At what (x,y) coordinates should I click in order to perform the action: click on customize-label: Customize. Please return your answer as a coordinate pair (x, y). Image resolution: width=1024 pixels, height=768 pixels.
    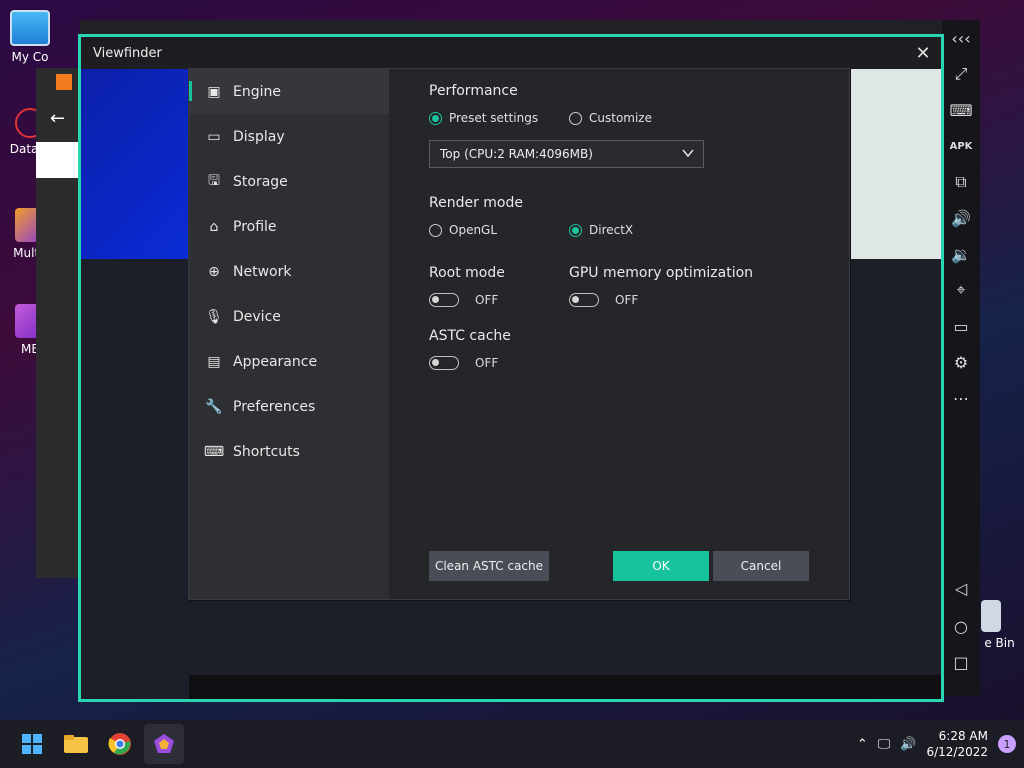
    Looking at the image, I should click on (620, 118).